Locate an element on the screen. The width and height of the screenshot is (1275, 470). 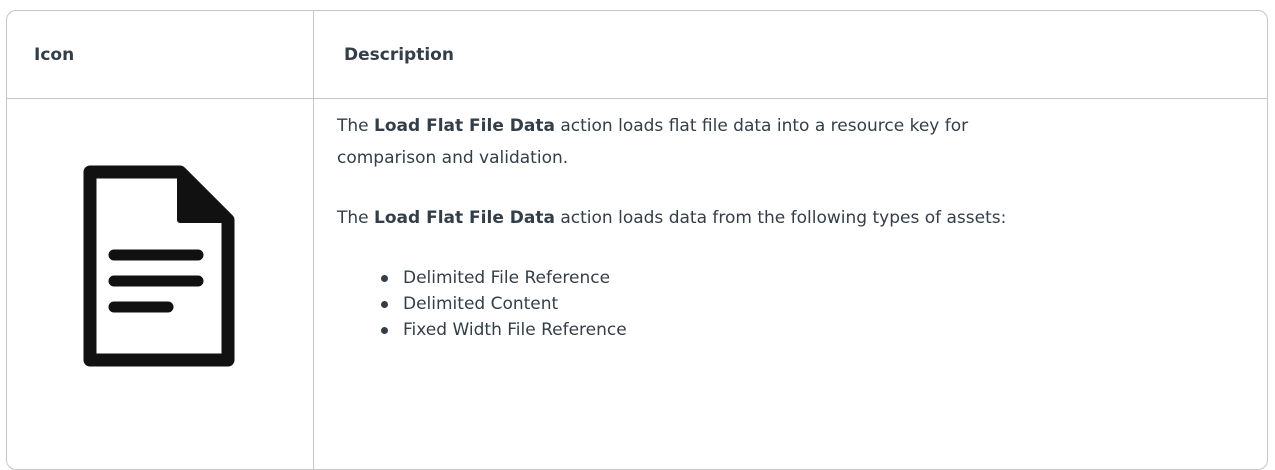
list-item: Delimited Content is located at coordinates (482, 304).